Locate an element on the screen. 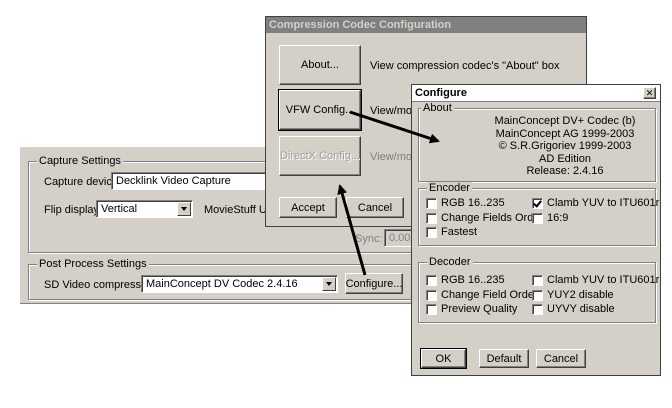 Image resolution: width=672 pixels, height=408 pixels. capture-device-value: Decklink Video Capture is located at coordinates (173, 181).